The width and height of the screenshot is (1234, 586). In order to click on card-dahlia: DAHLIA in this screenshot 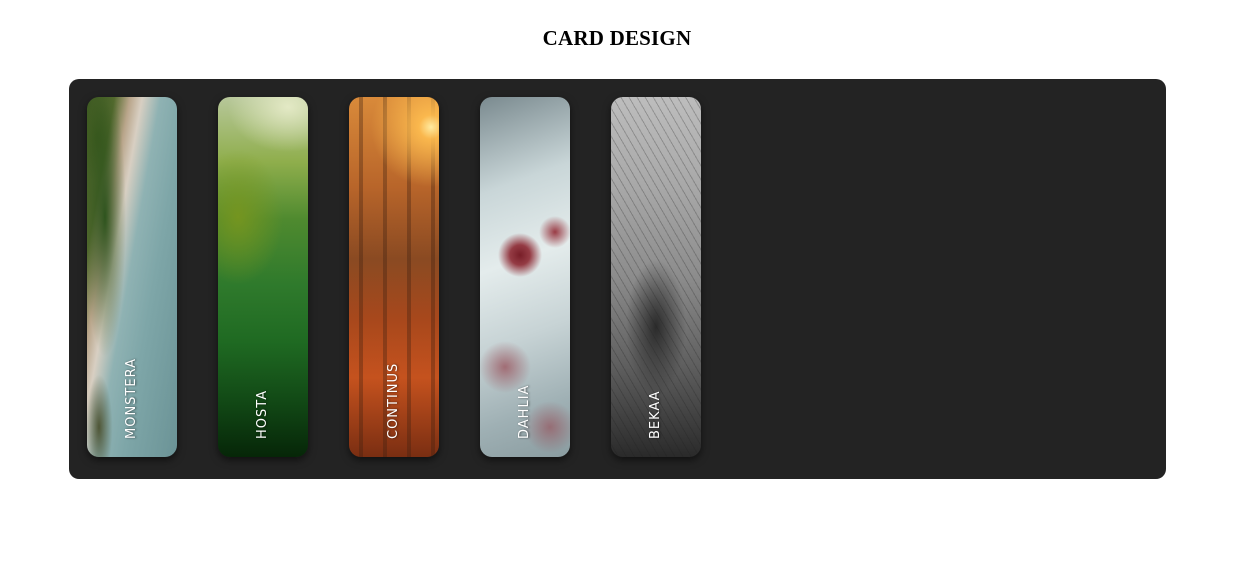, I will do `click(525, 277)`.